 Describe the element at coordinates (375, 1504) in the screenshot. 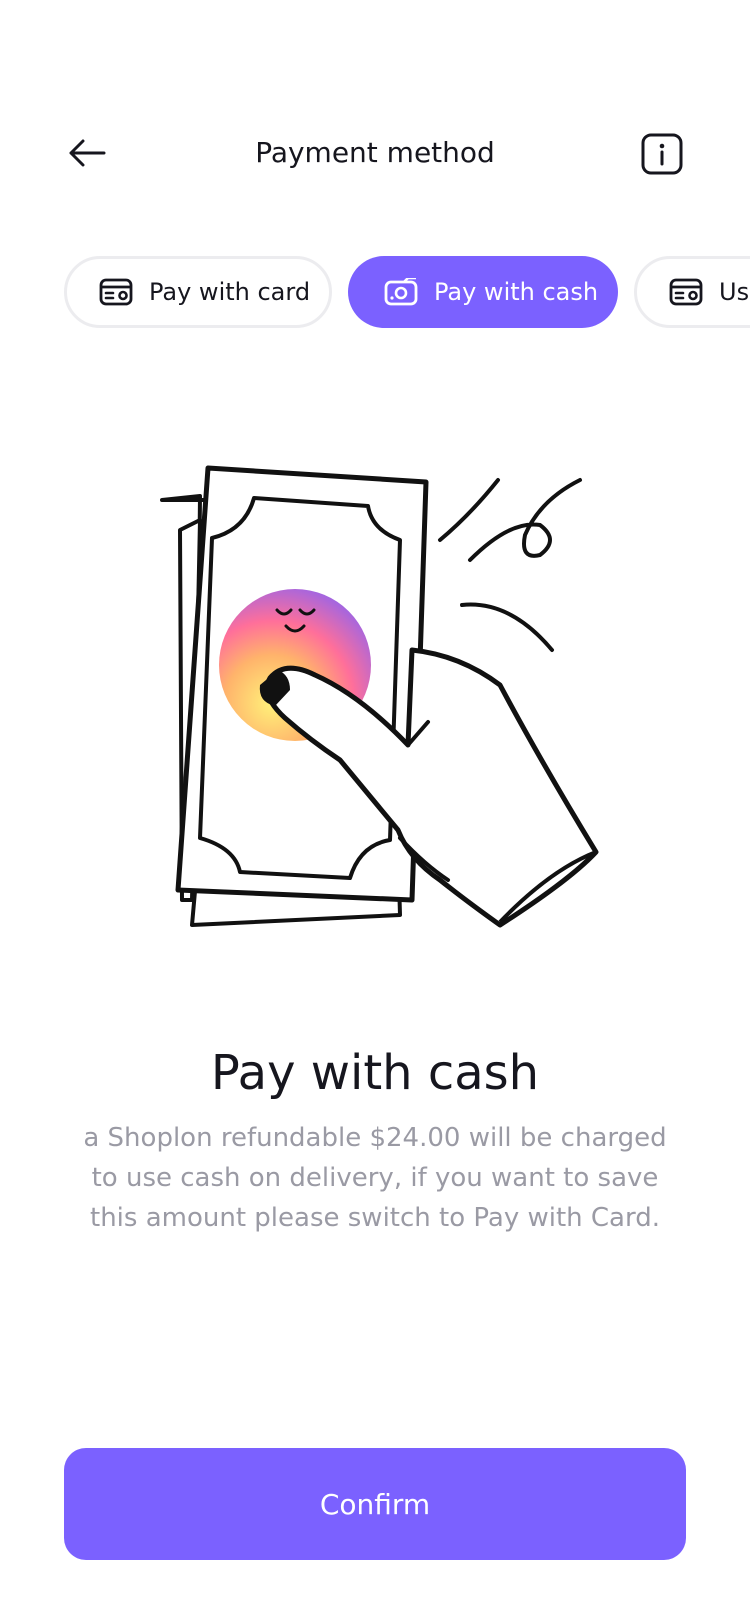

I see `confirm-button: Confirm` at that location.